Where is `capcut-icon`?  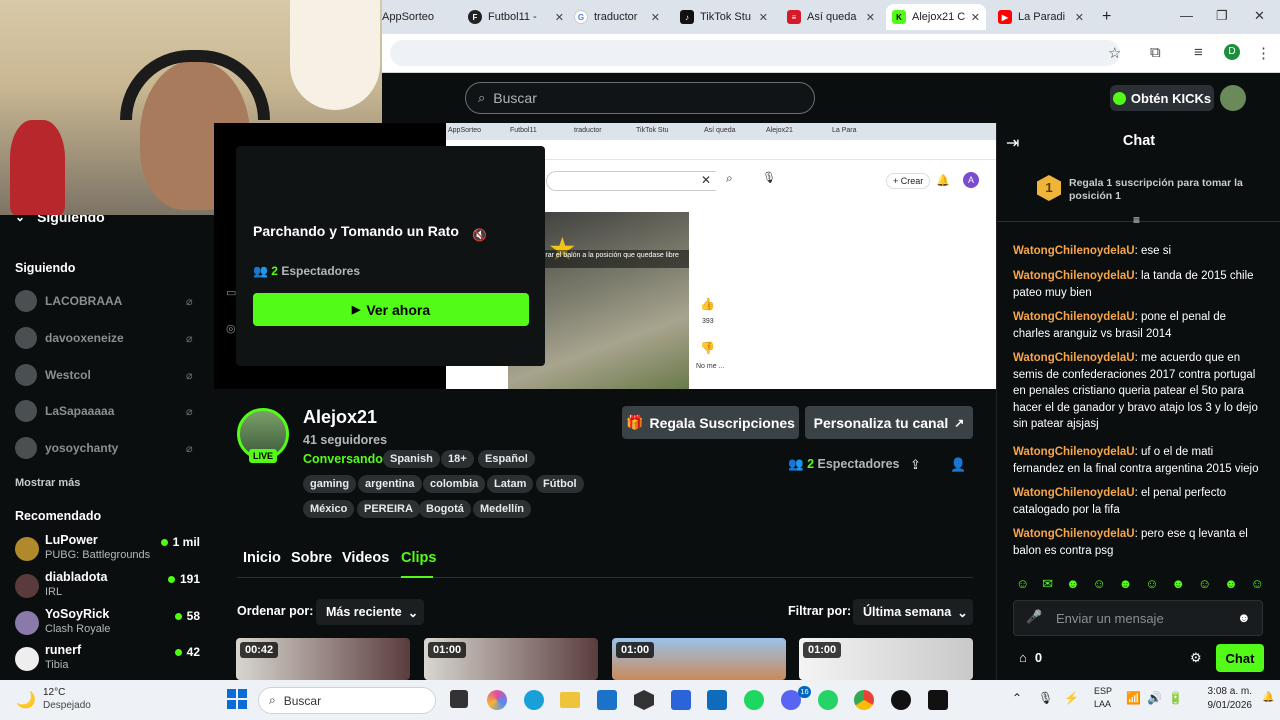 capcut-icon is located at coordinates (938, 700).